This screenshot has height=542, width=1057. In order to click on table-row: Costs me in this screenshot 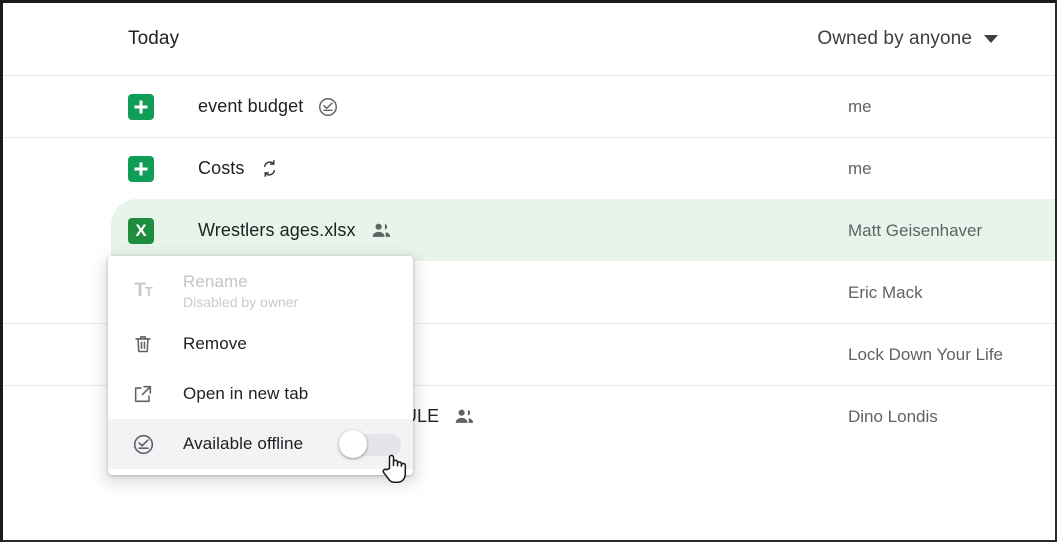, I will do `click(529, 168)`.